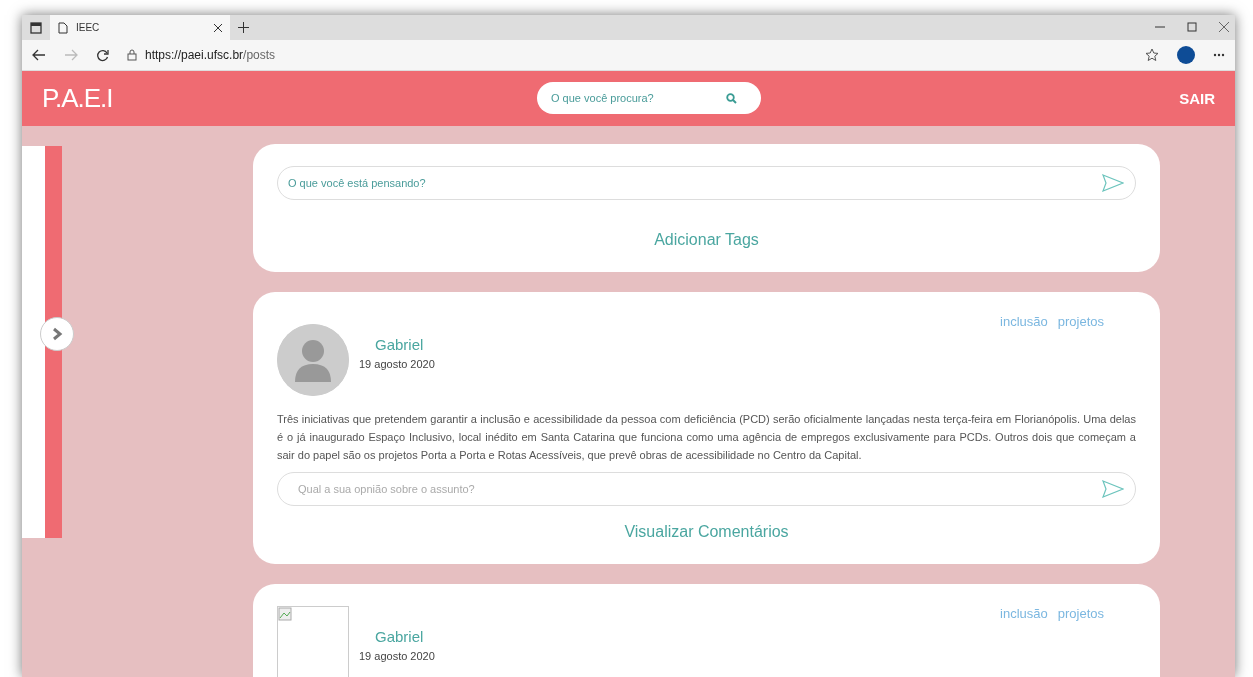 The height and width of the screenshot is (677, 1253). What do you see at coordinates (36, 28) in the screenshot?
I see `tab-actions-icon` at bounding box center [36, 28].